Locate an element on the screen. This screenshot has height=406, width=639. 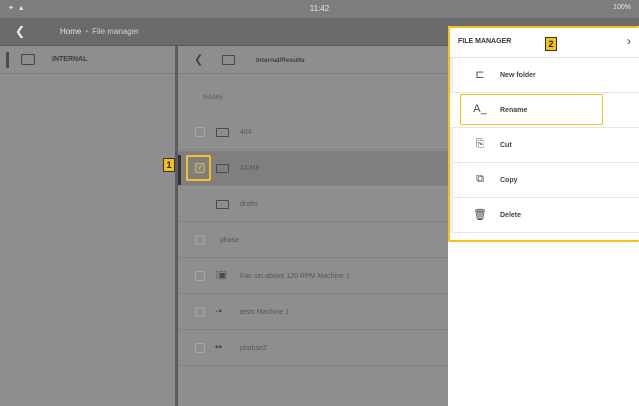
file-name: tests Machine 1 is located at coordinates (265, 312).